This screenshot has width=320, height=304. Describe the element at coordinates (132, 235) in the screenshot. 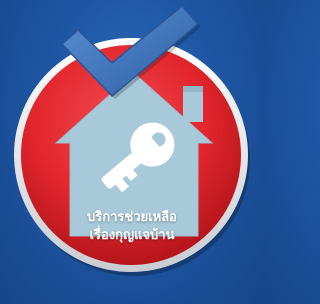

I see `service-title-line2: เรื่องกุญแจบ้าน` at that location.